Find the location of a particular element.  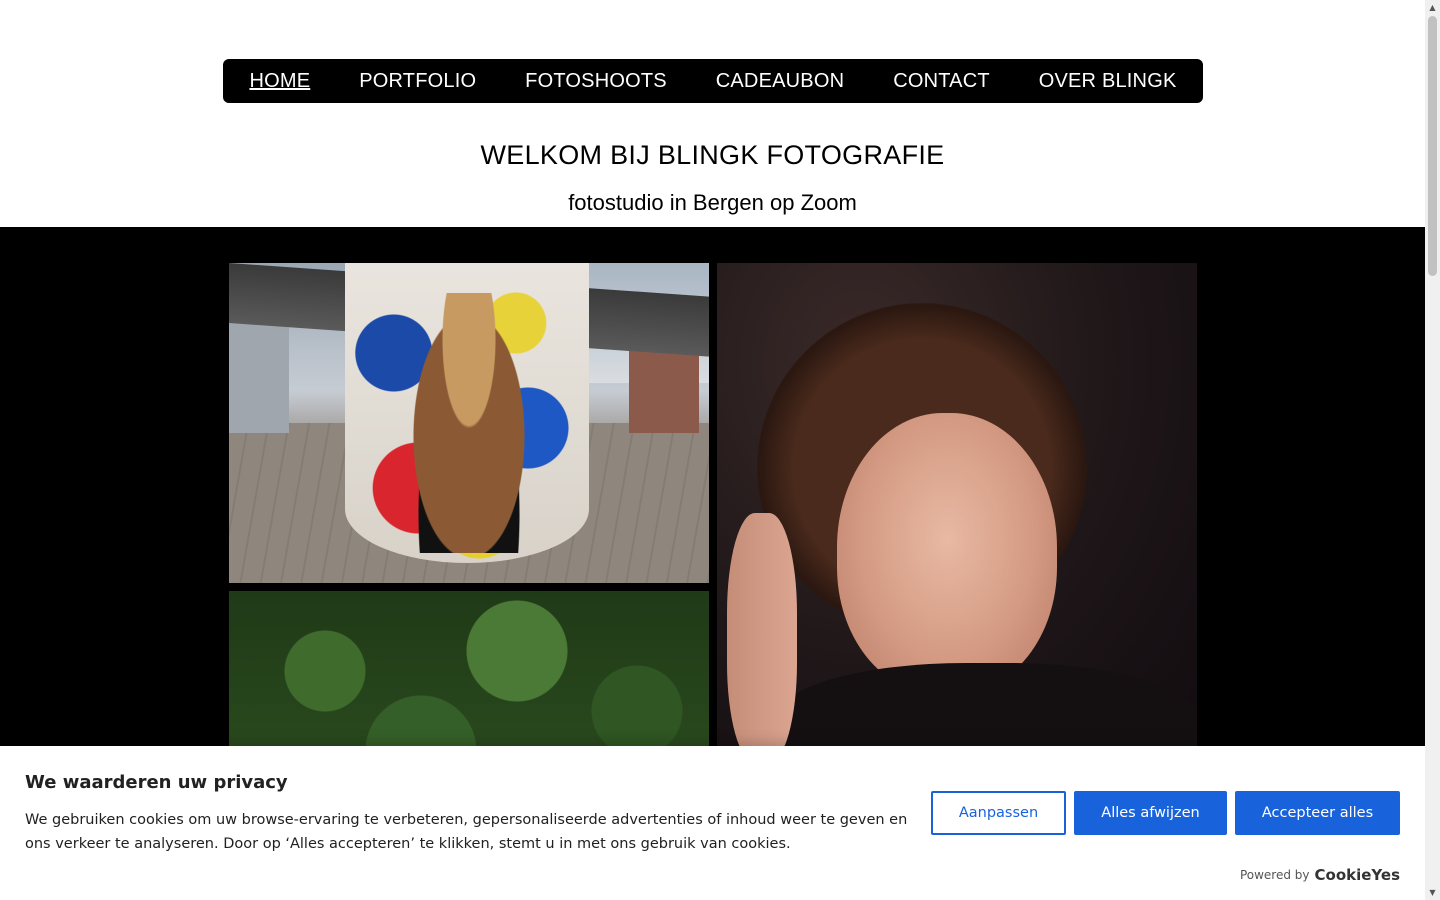

nav-cadeaubon: CADEAUBON is located at coordinates (780, 81).